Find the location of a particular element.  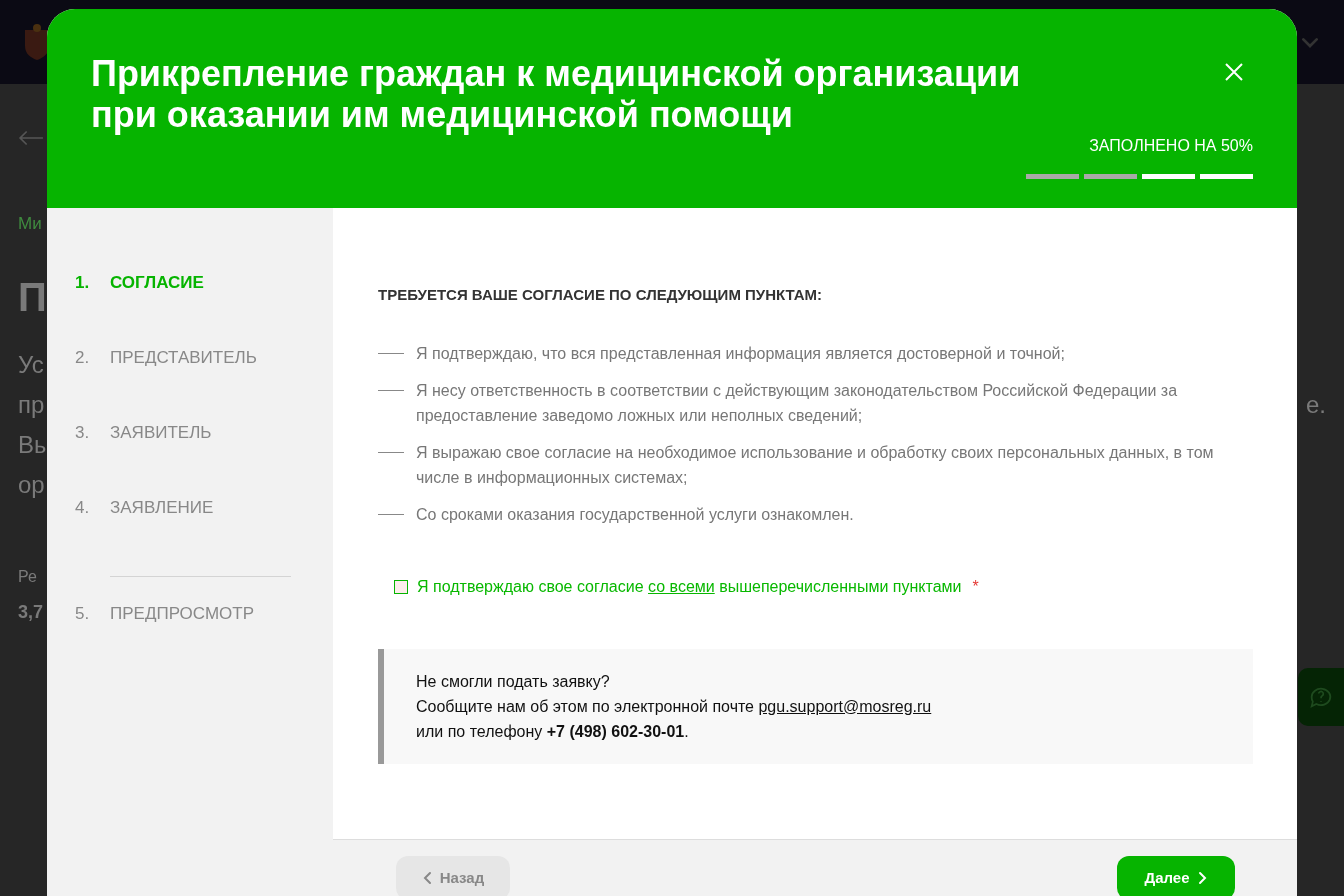

modal-title: Прикрепление граждан к медицинской организации при оказании им медицинской помощи is located at coordinates (556, 95).